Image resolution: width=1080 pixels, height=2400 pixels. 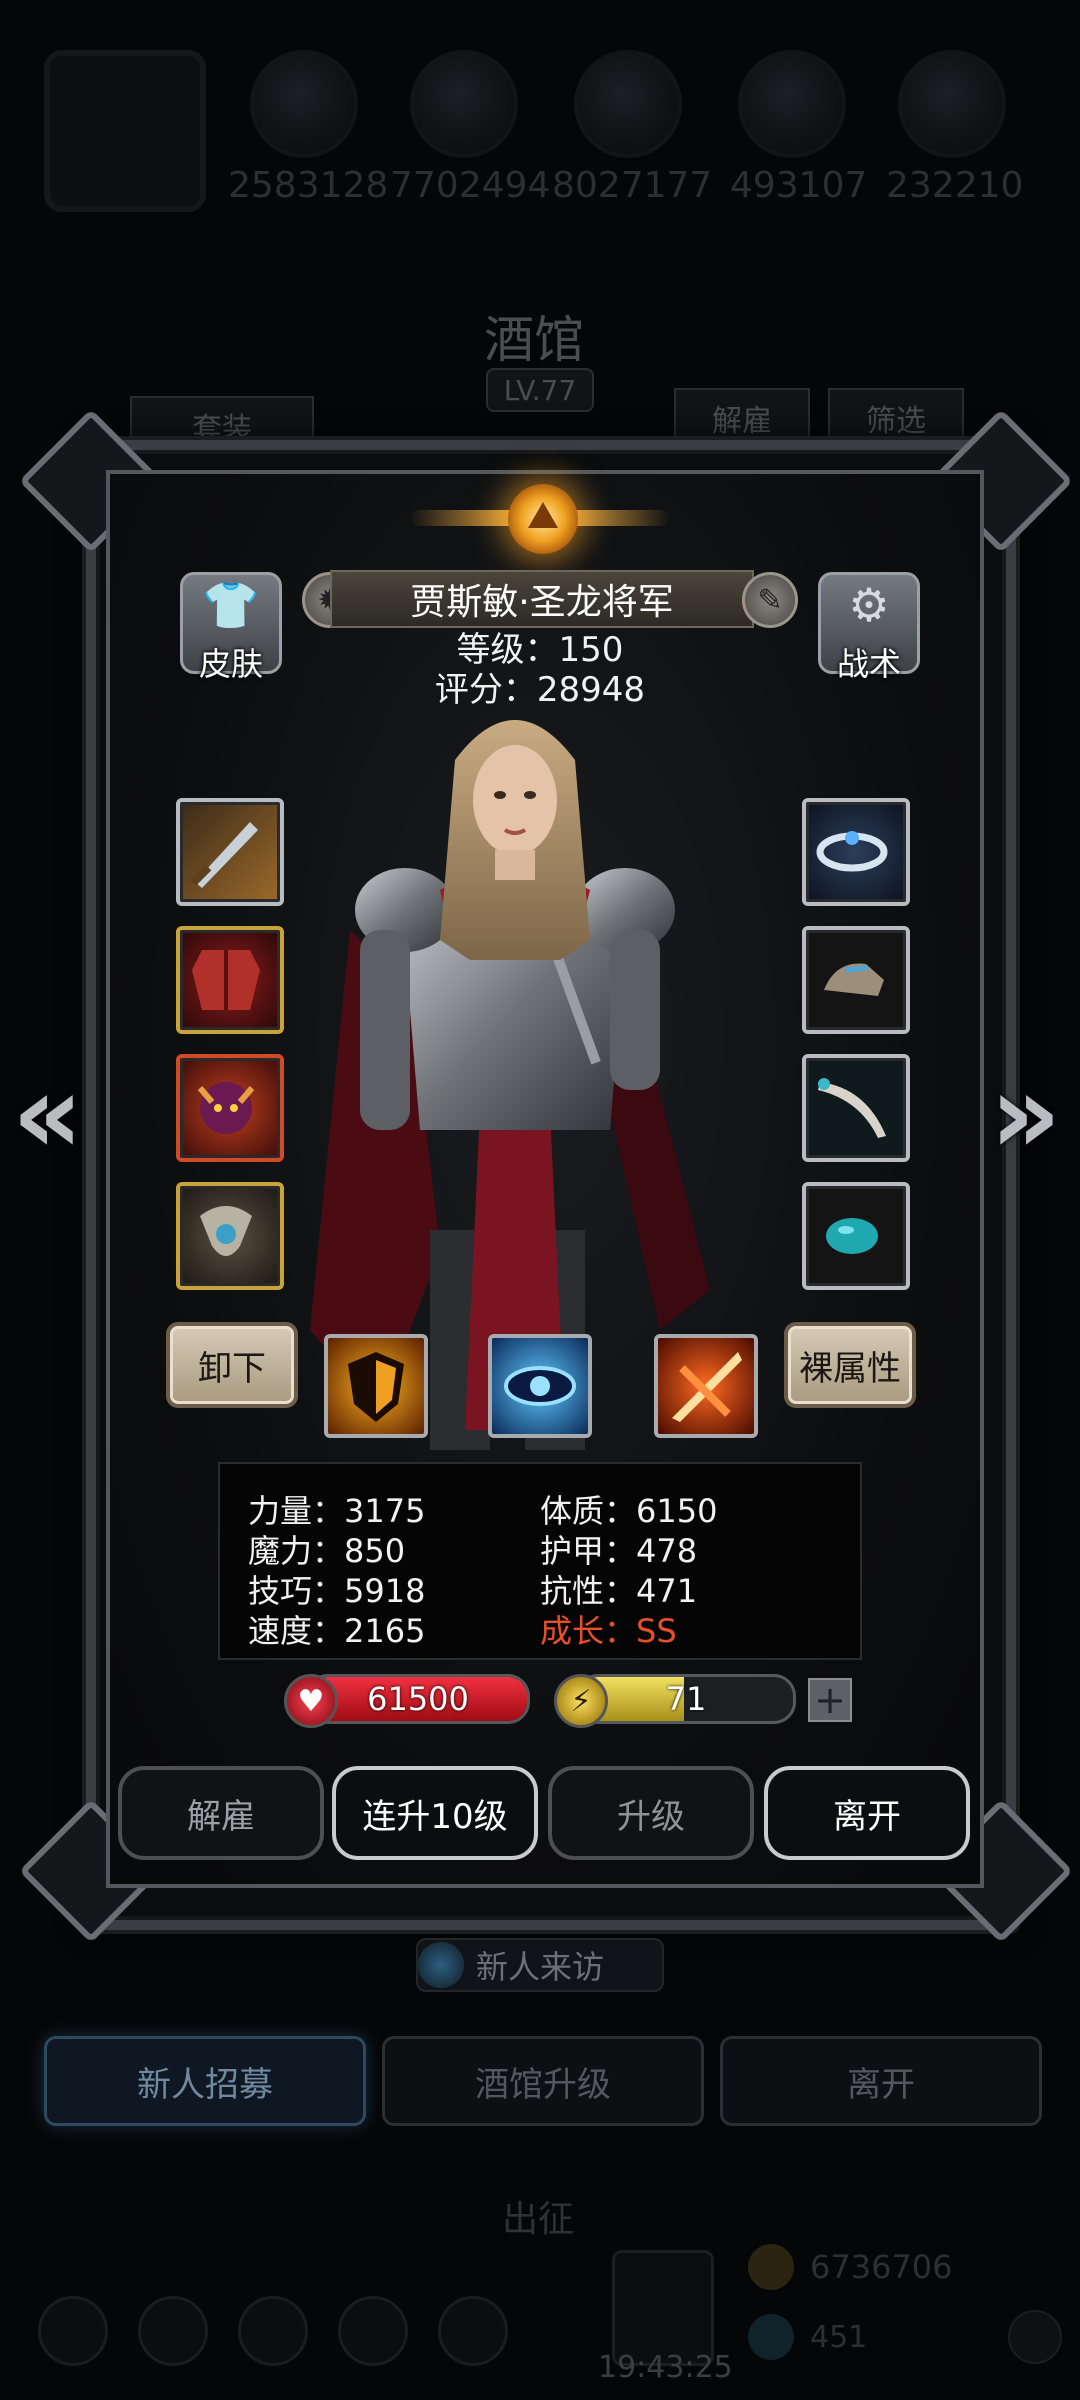 What do you see at coordinates (435, 1813) in the screenshot?
I see `level-up-10-button: 连升10级` at bounding box center [435, 1813].